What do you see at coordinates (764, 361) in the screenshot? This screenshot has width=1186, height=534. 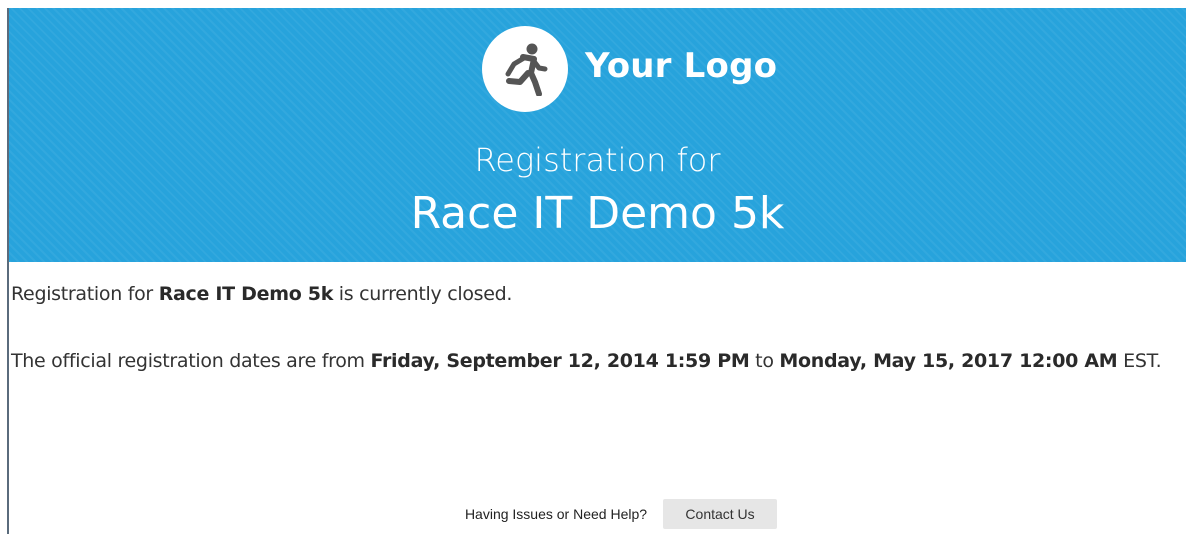 I see `dates-middle: to` at bounding box center [764, 361].